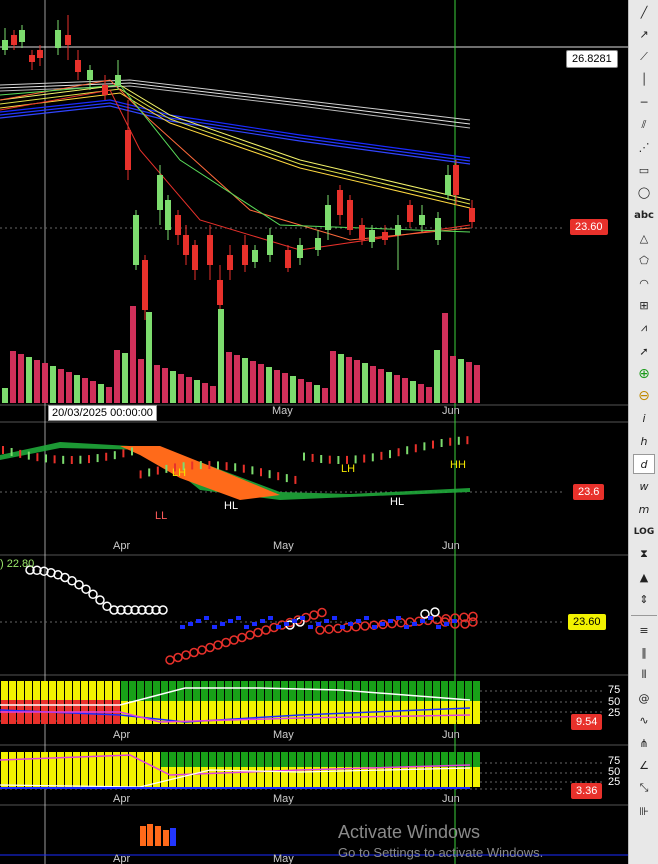 The height and width of the screenshot is (864, 658). I want to click on hour-icon: h, so click(644, 441).